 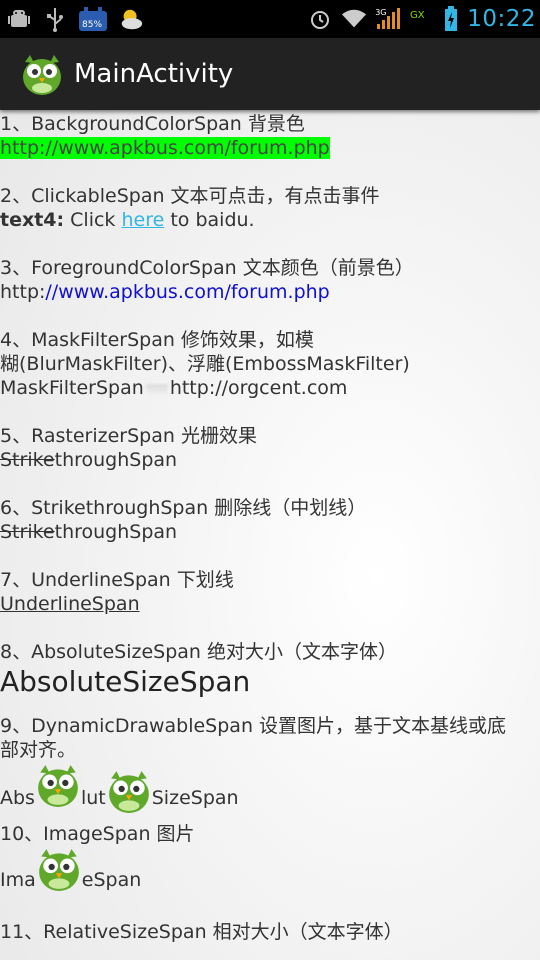 What do you see at coordinates (417, 15) in the screenshot?
I see `svg-text: GX` at bounding box center [417, 15].